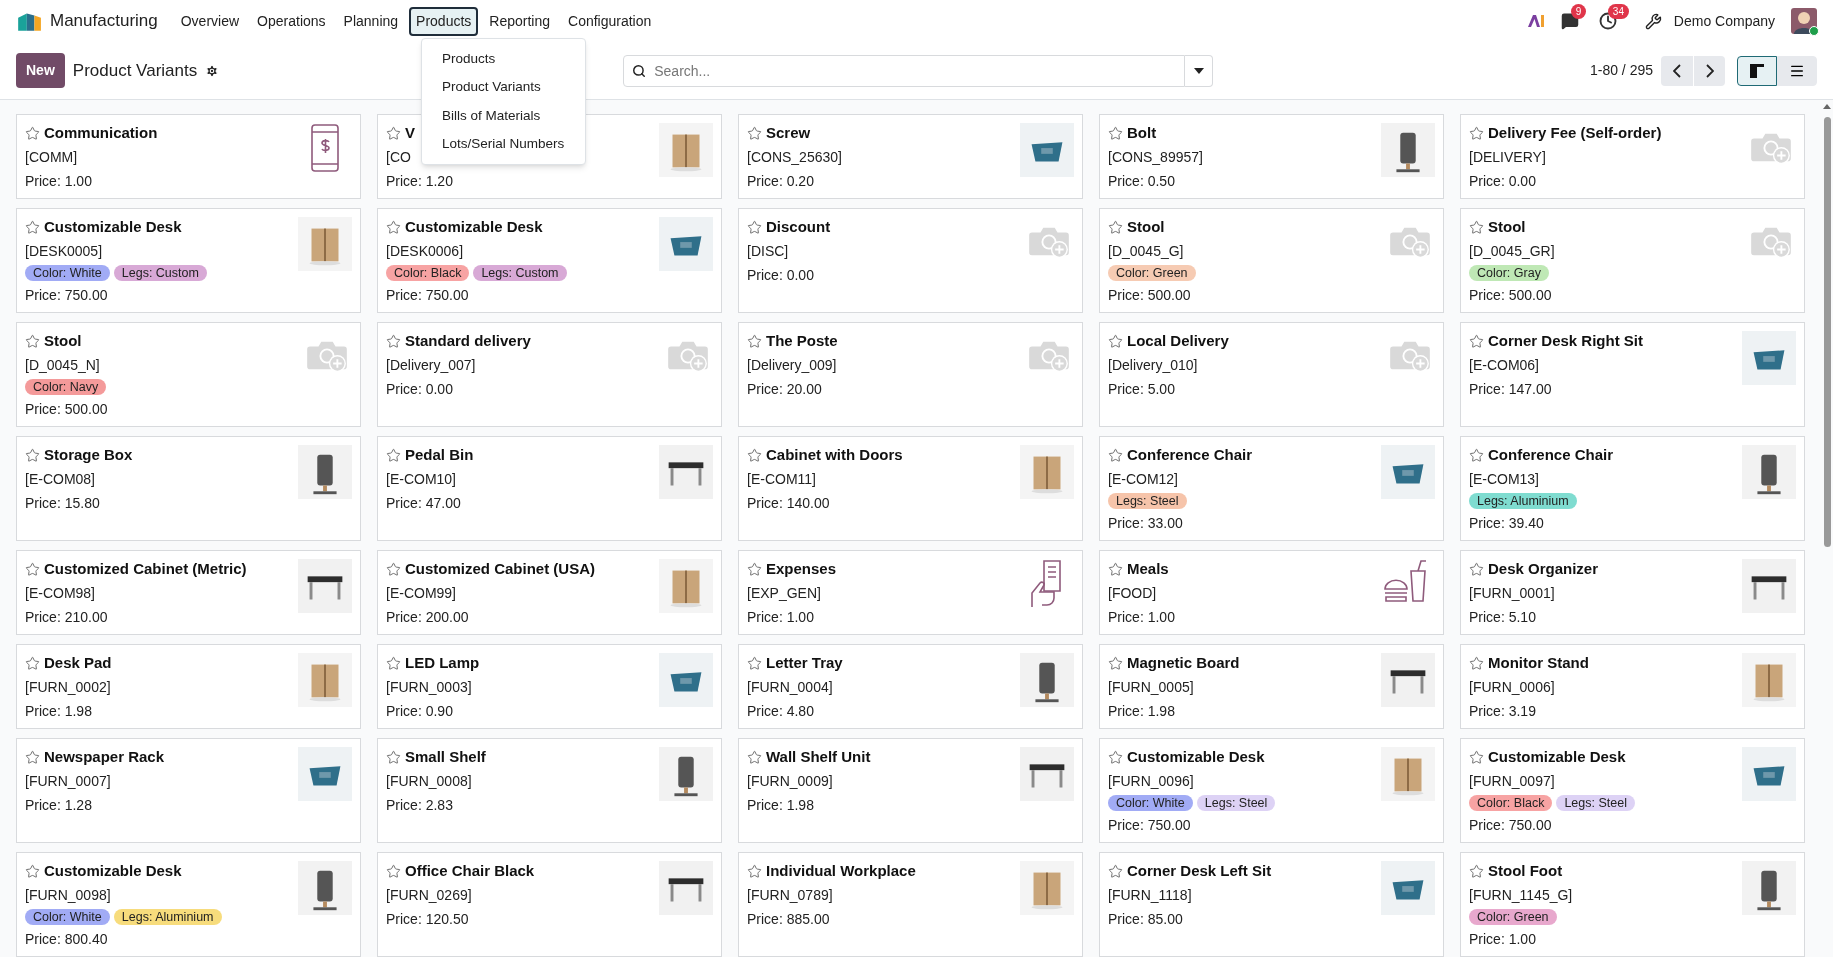 The width and height of the screenshot is (1833, 957). Describe the element at coordinates (428, 919) in the screenshot. I see `product-price: Price: 120.50` at that location.